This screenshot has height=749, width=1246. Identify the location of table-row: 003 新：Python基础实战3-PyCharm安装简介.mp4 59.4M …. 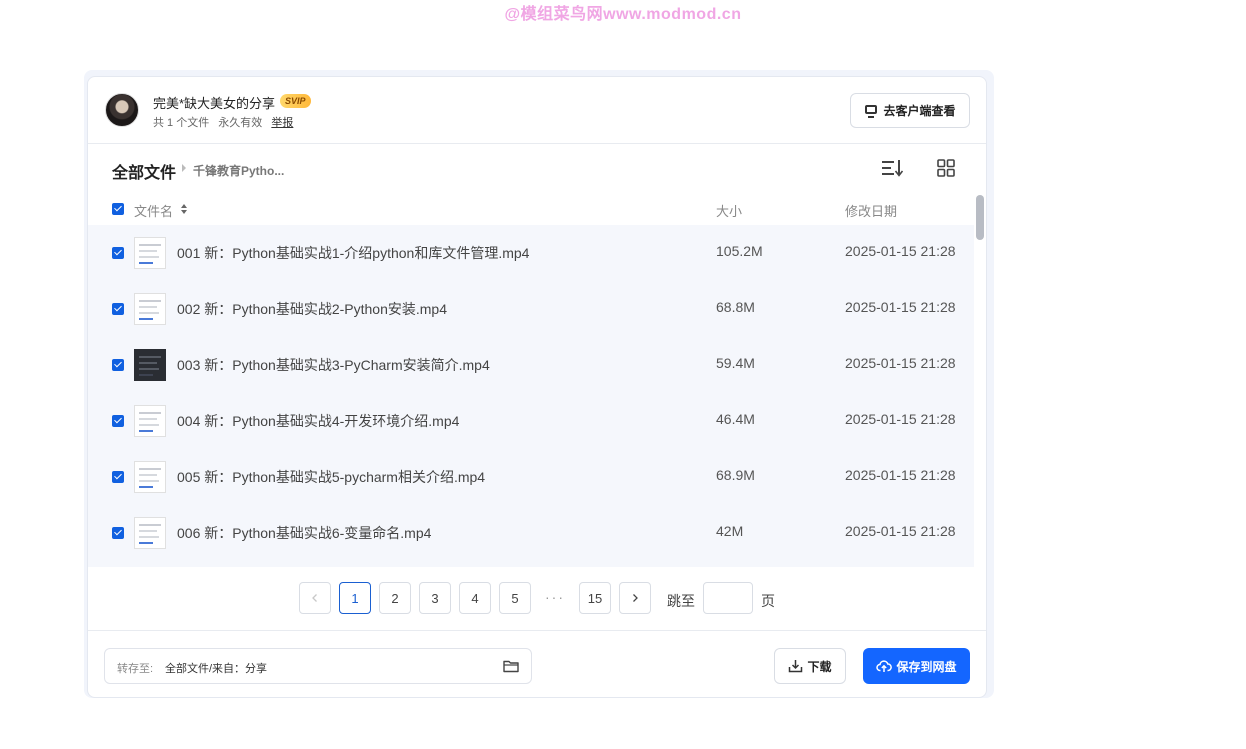
(531, 365).